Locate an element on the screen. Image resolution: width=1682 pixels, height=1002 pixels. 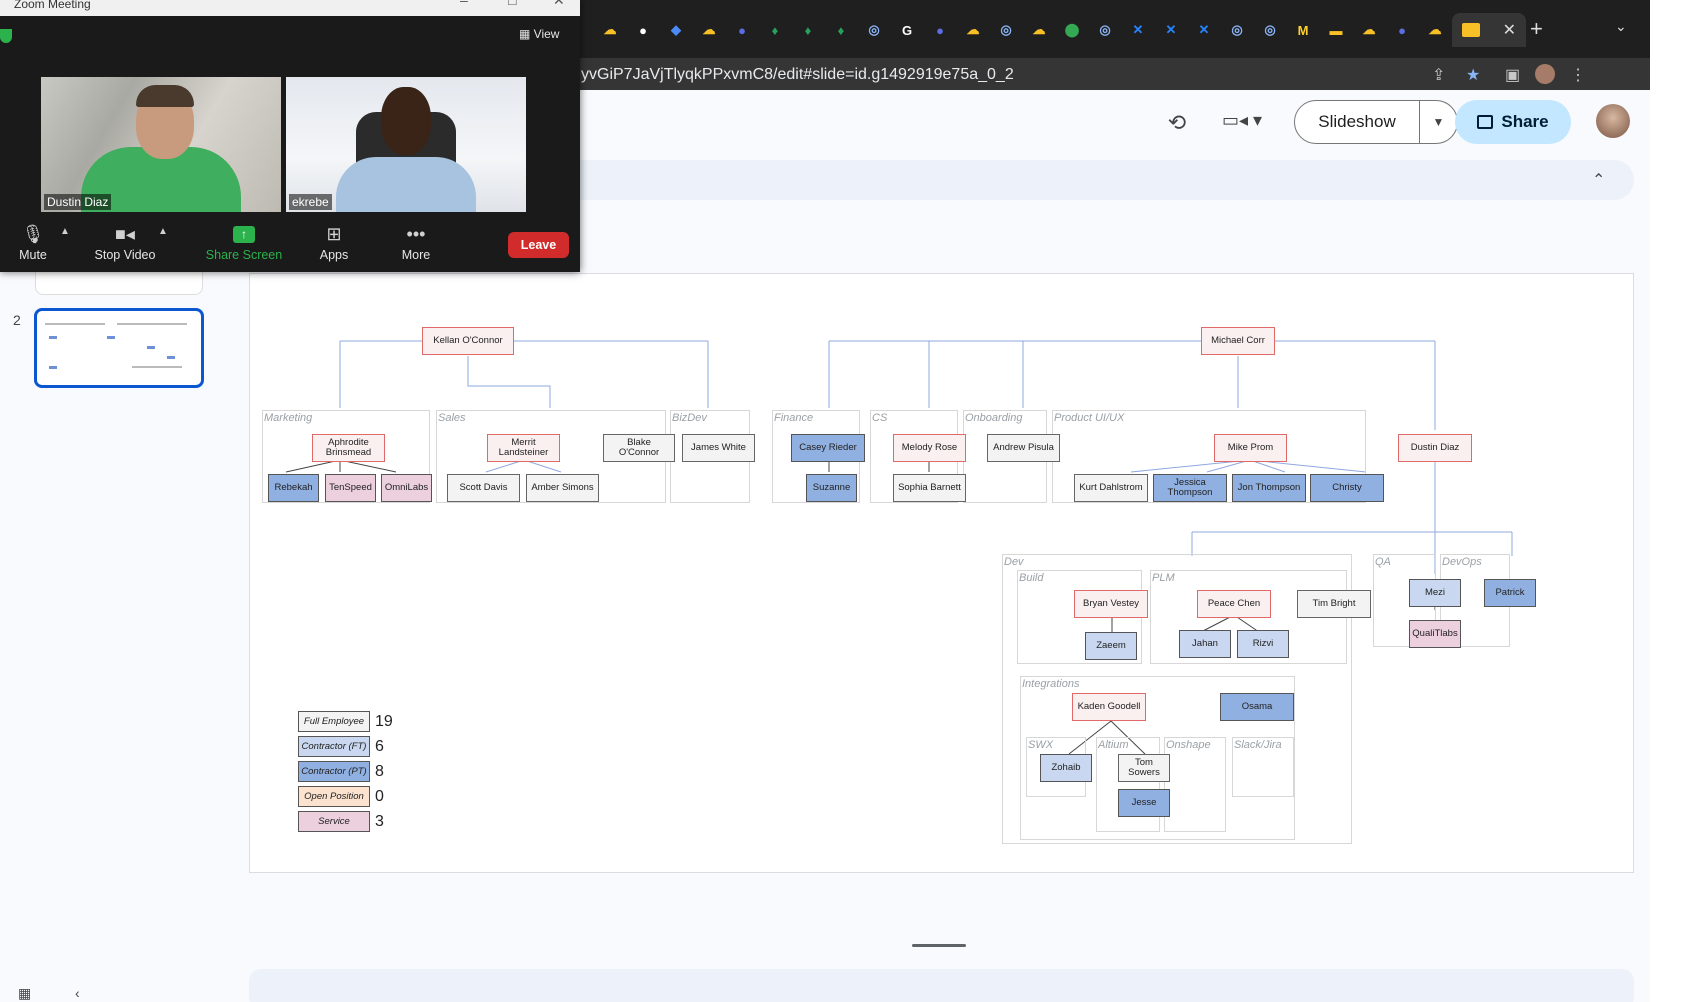
org-node: James White is located at coordinates (718, 448).